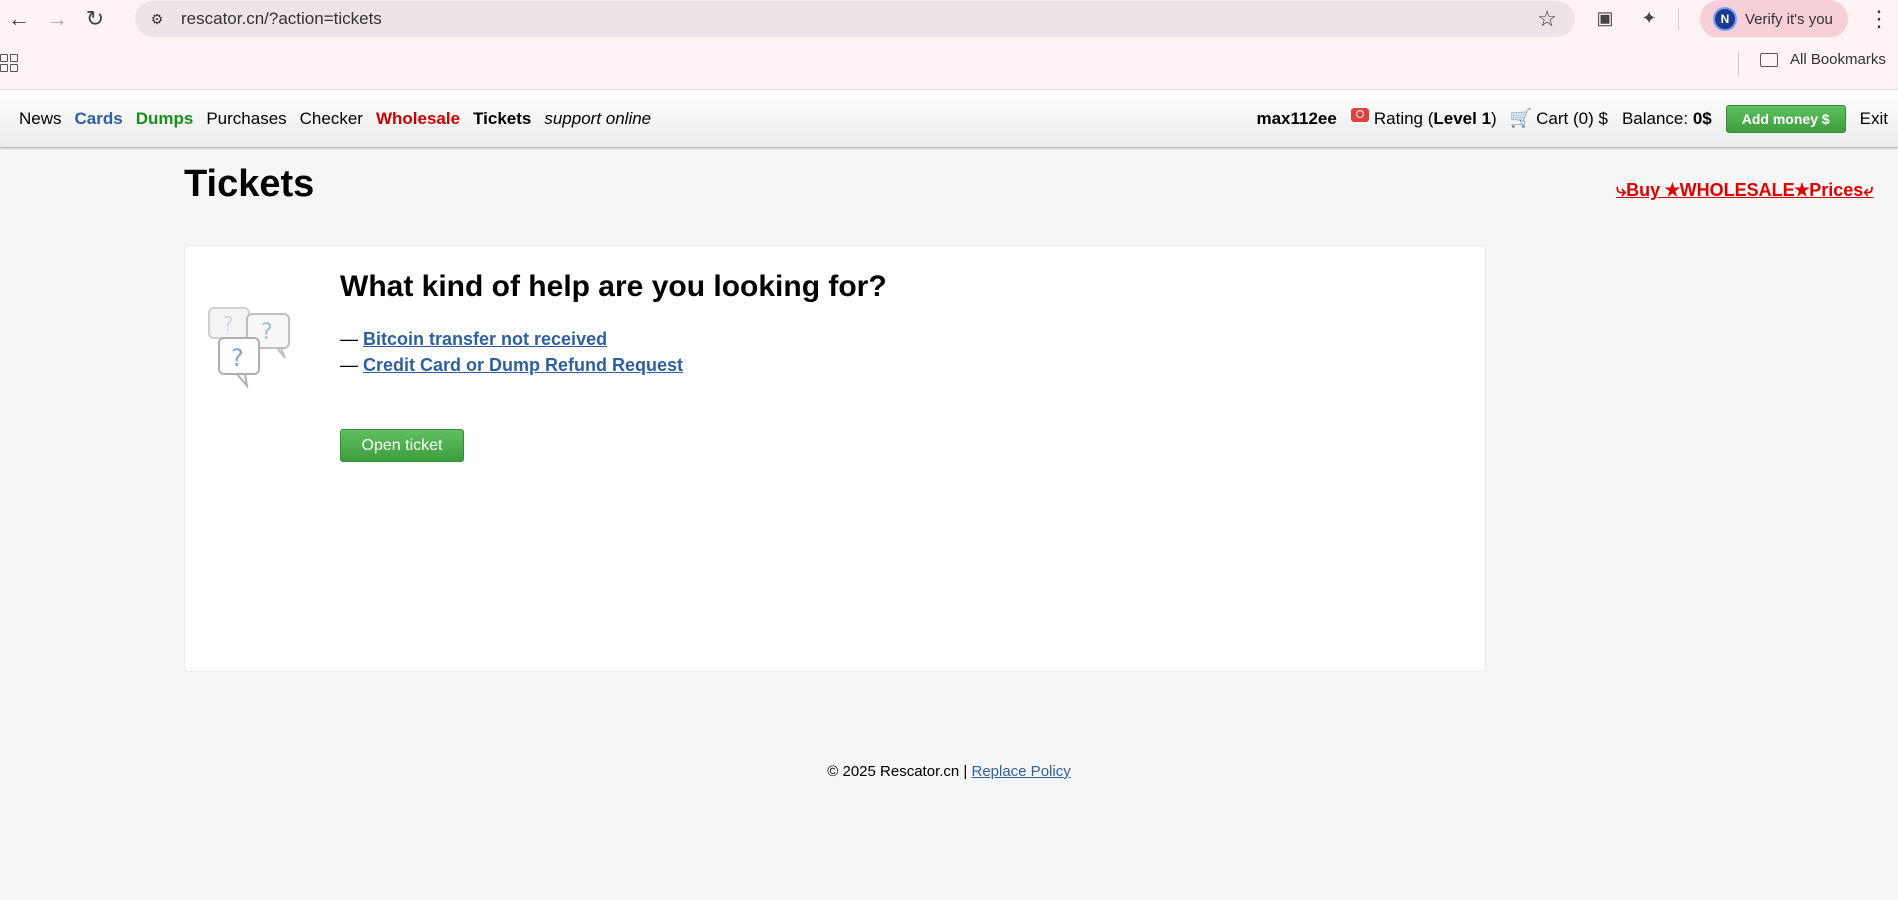 The height and width of the screenshot is (900, 1898). I want to click on wholesale-promo-link: ⤷Buy ★WHOLESALE★Prices⤶, so click(1744, 190).